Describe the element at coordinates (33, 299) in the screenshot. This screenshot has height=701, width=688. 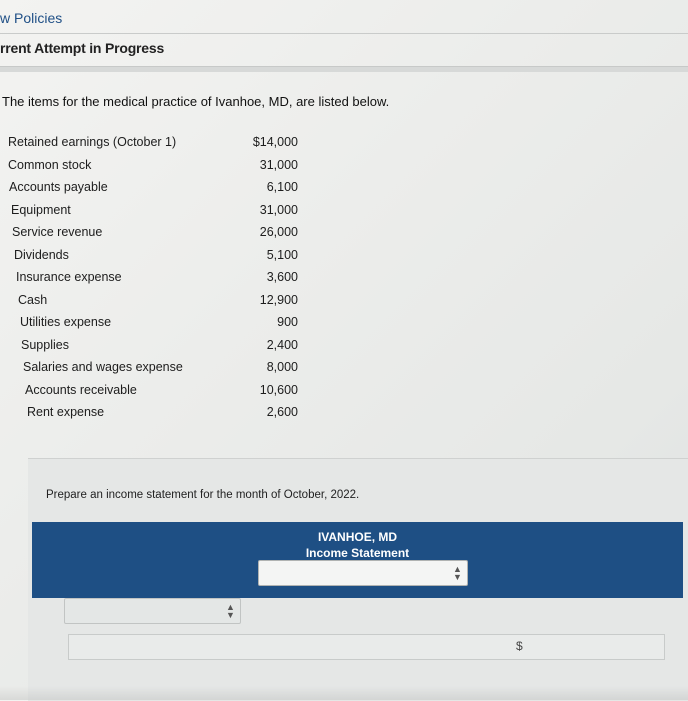
I see `item-label: Cash` at that location.